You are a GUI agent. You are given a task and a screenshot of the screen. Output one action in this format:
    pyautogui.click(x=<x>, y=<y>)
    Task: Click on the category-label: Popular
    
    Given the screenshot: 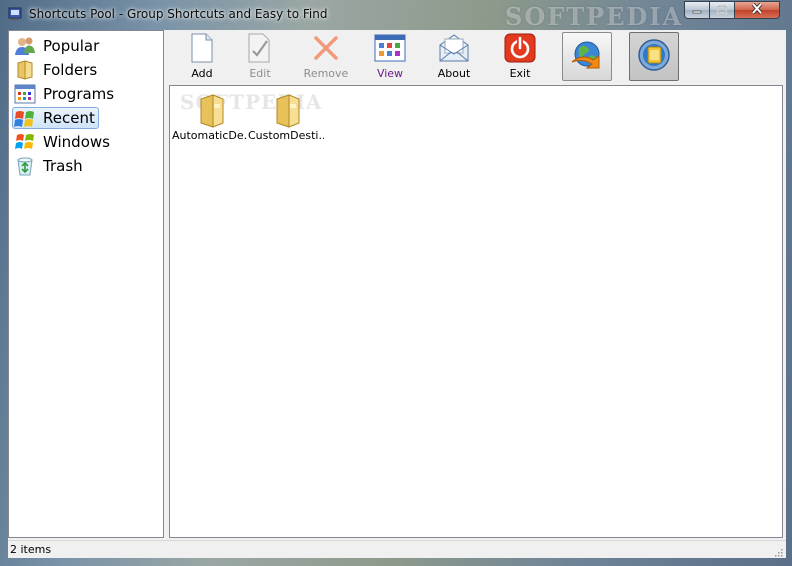 What is the action you would take?
    pyautogui.click(x=71, y=46)
    